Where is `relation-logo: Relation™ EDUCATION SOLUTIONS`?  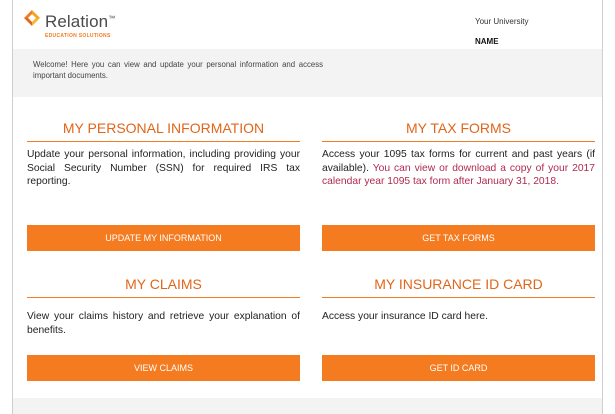
relation-logo: Relation™ EDUCATION SOLUTIONS is located at coordinates (88, 25).